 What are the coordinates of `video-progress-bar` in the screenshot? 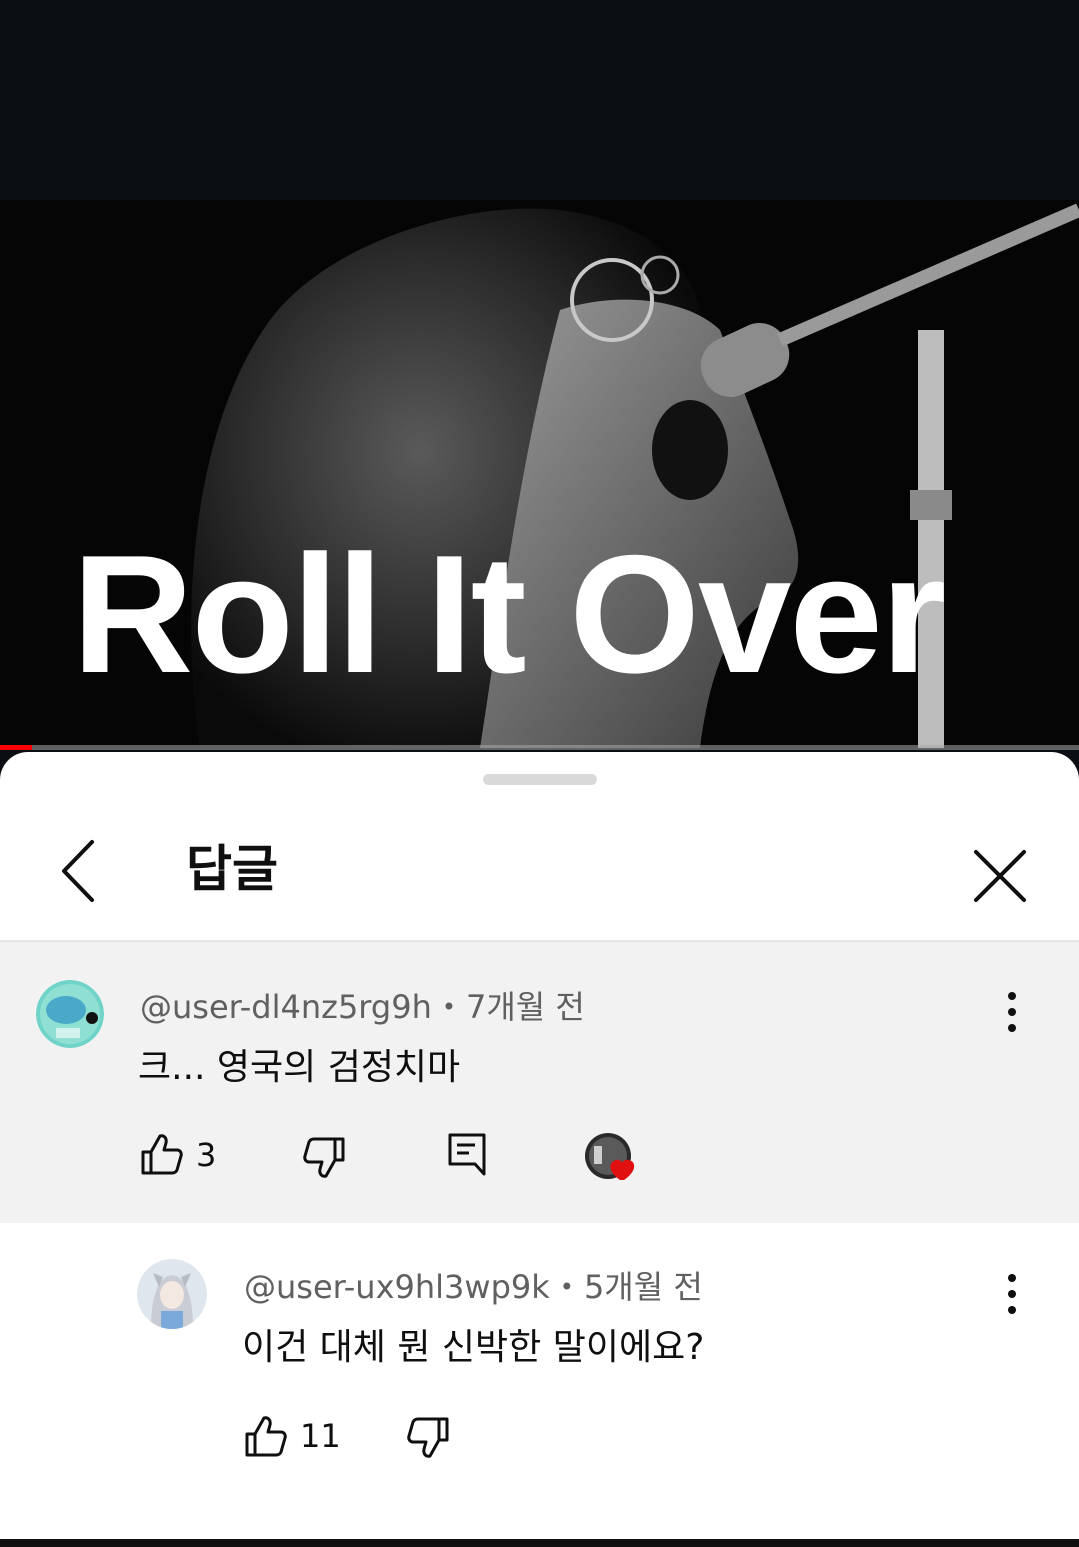 It's located at (539, 747).